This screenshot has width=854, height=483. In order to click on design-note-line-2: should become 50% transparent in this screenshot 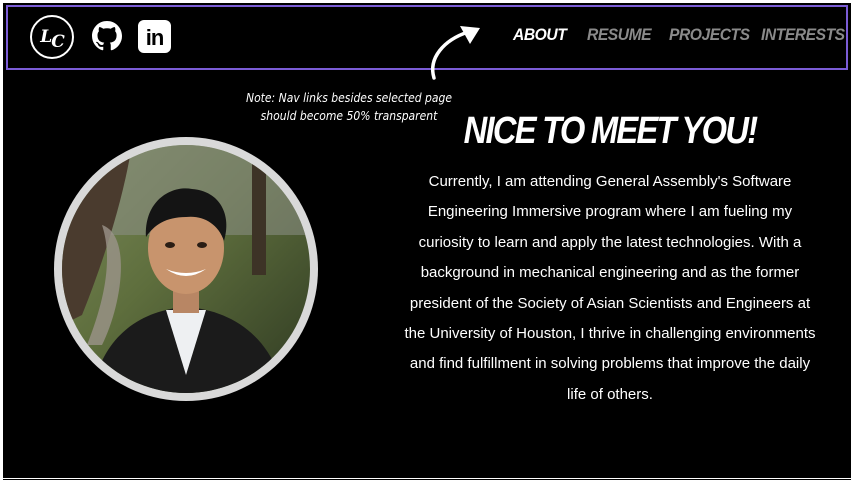, I will do `click(349, 116)`.